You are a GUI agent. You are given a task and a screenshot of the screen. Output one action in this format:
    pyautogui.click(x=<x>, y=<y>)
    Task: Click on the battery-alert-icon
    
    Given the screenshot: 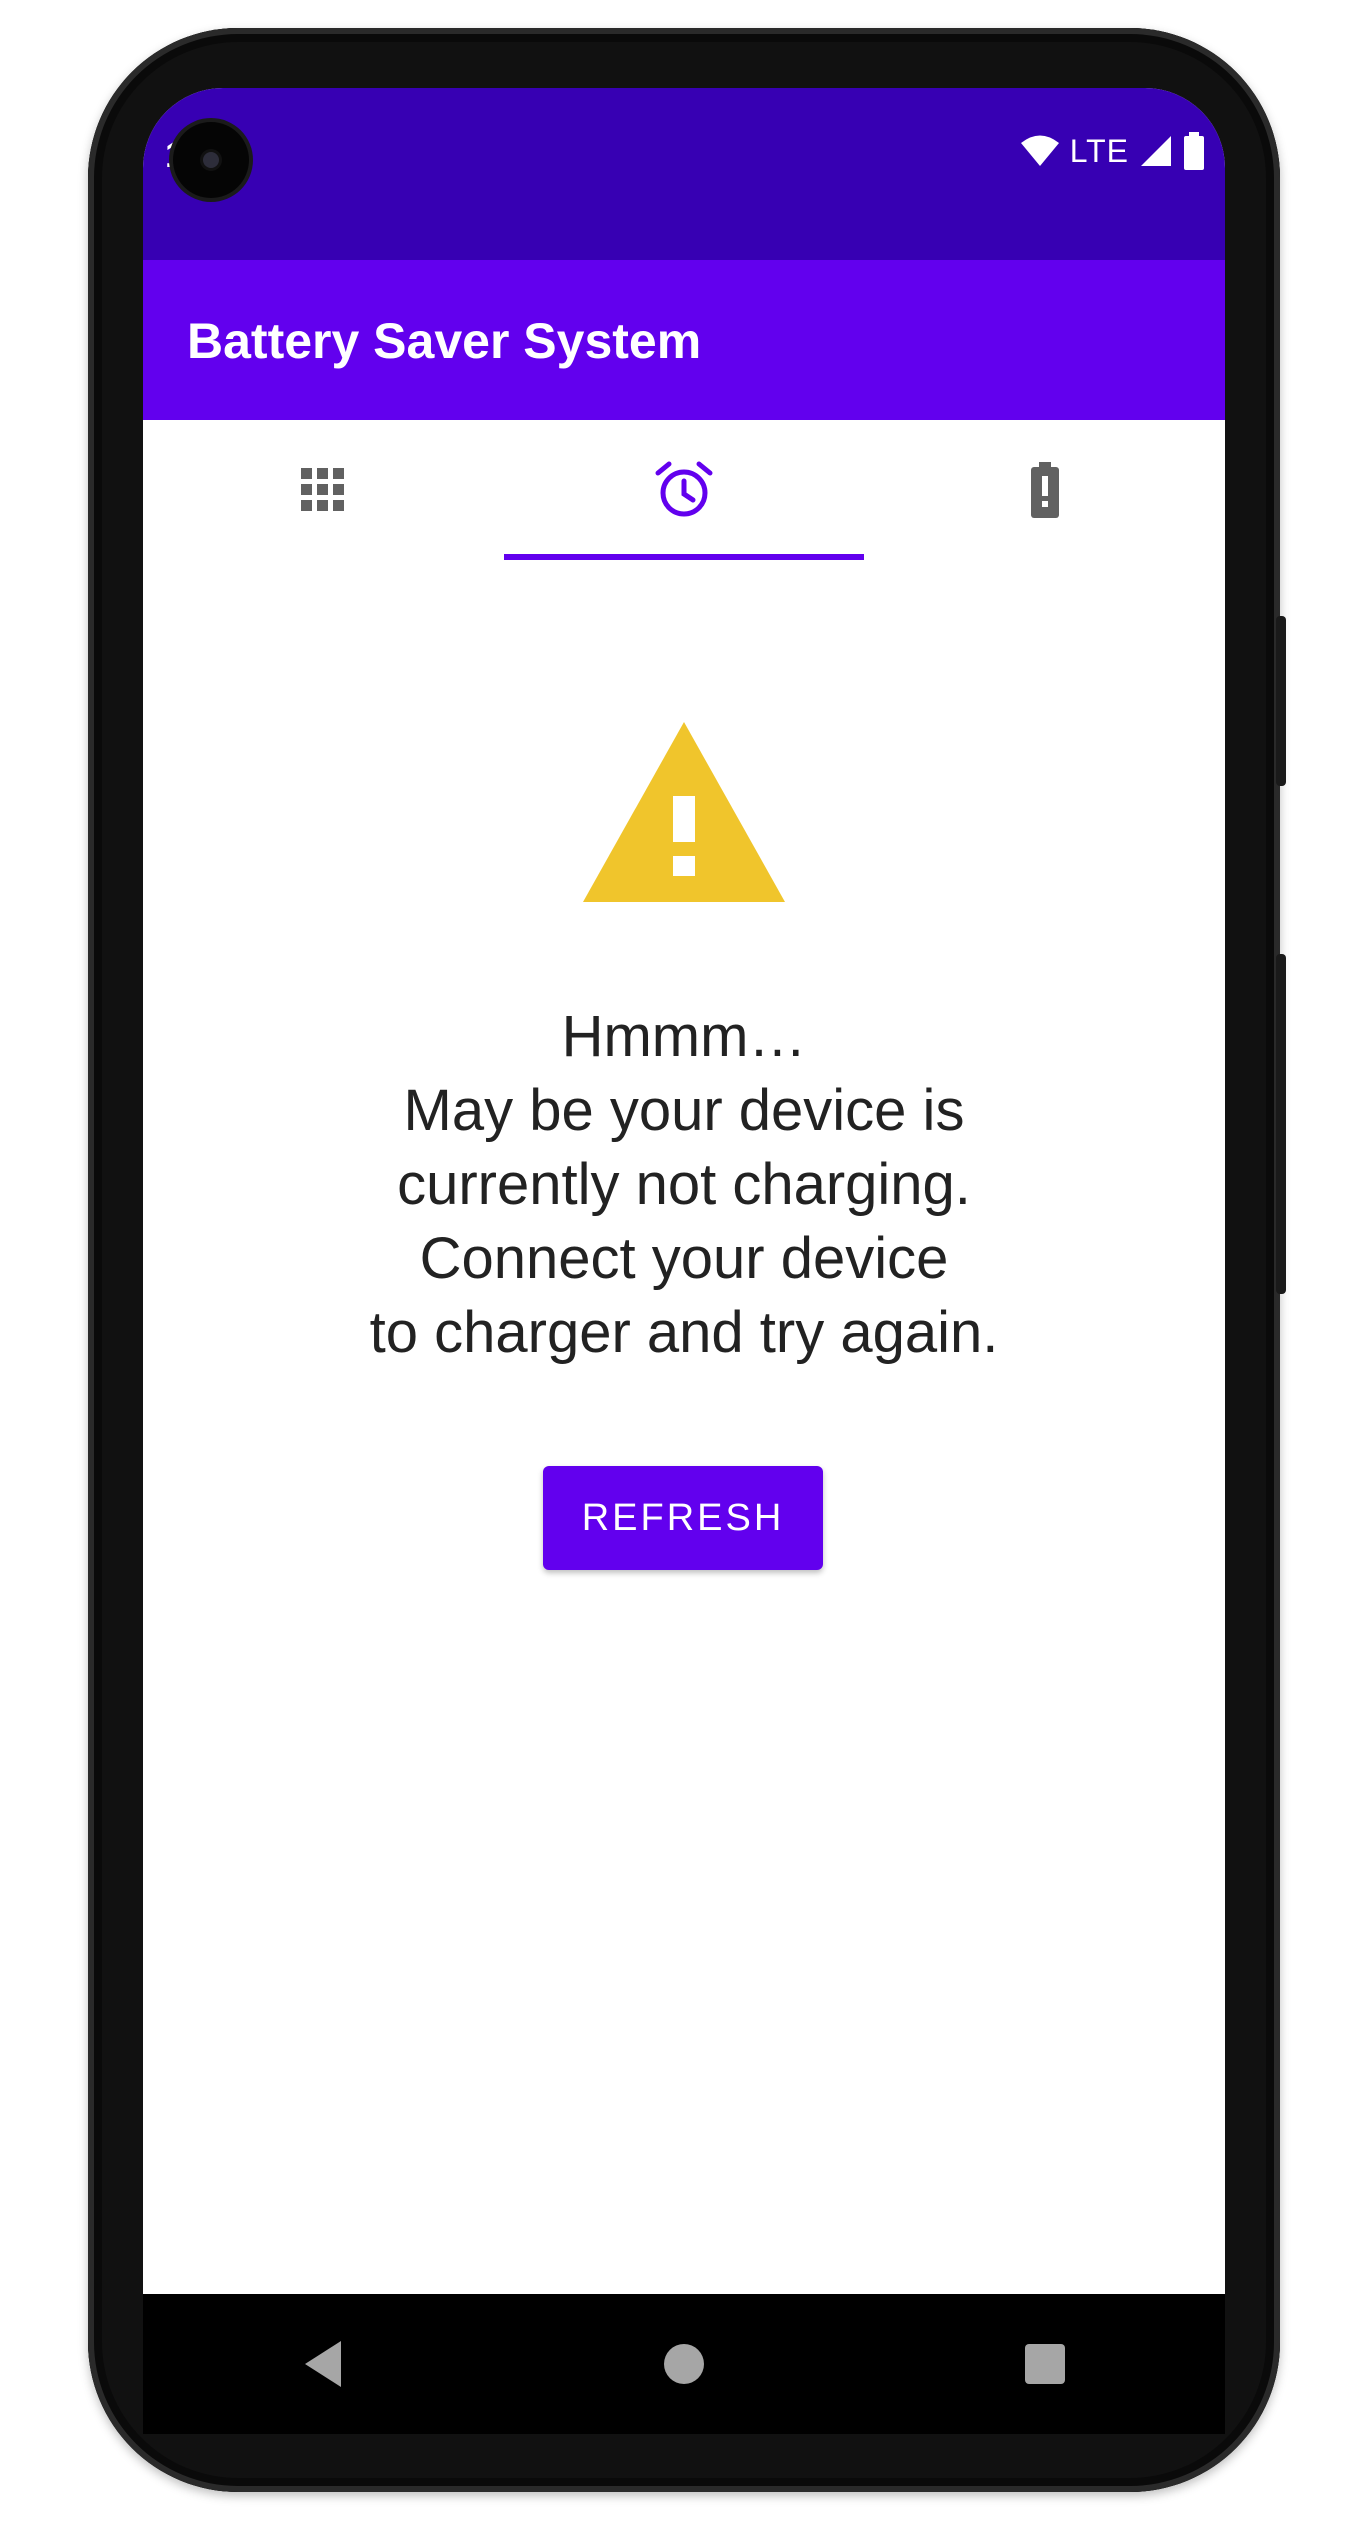 What is the action you would take?
    pyautogui.click(x=1044, y=490)
    